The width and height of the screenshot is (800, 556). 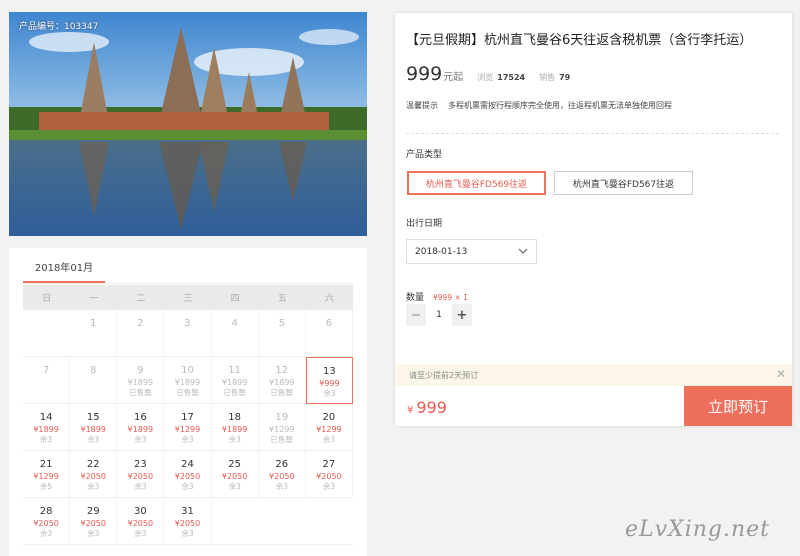 What do you see at coordinates (424, 74) in the screenshot?
I see `price-value: 999` at bounding box center [424, 74].